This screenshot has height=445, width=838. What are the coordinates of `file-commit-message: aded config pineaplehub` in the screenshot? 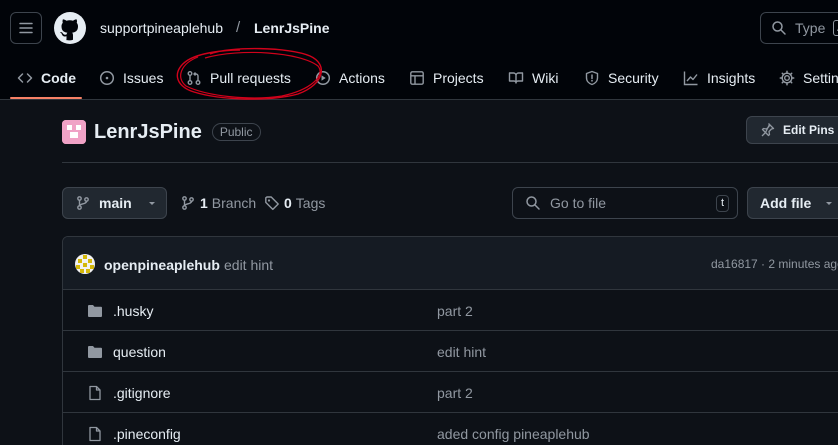 It's located at (513, 434).